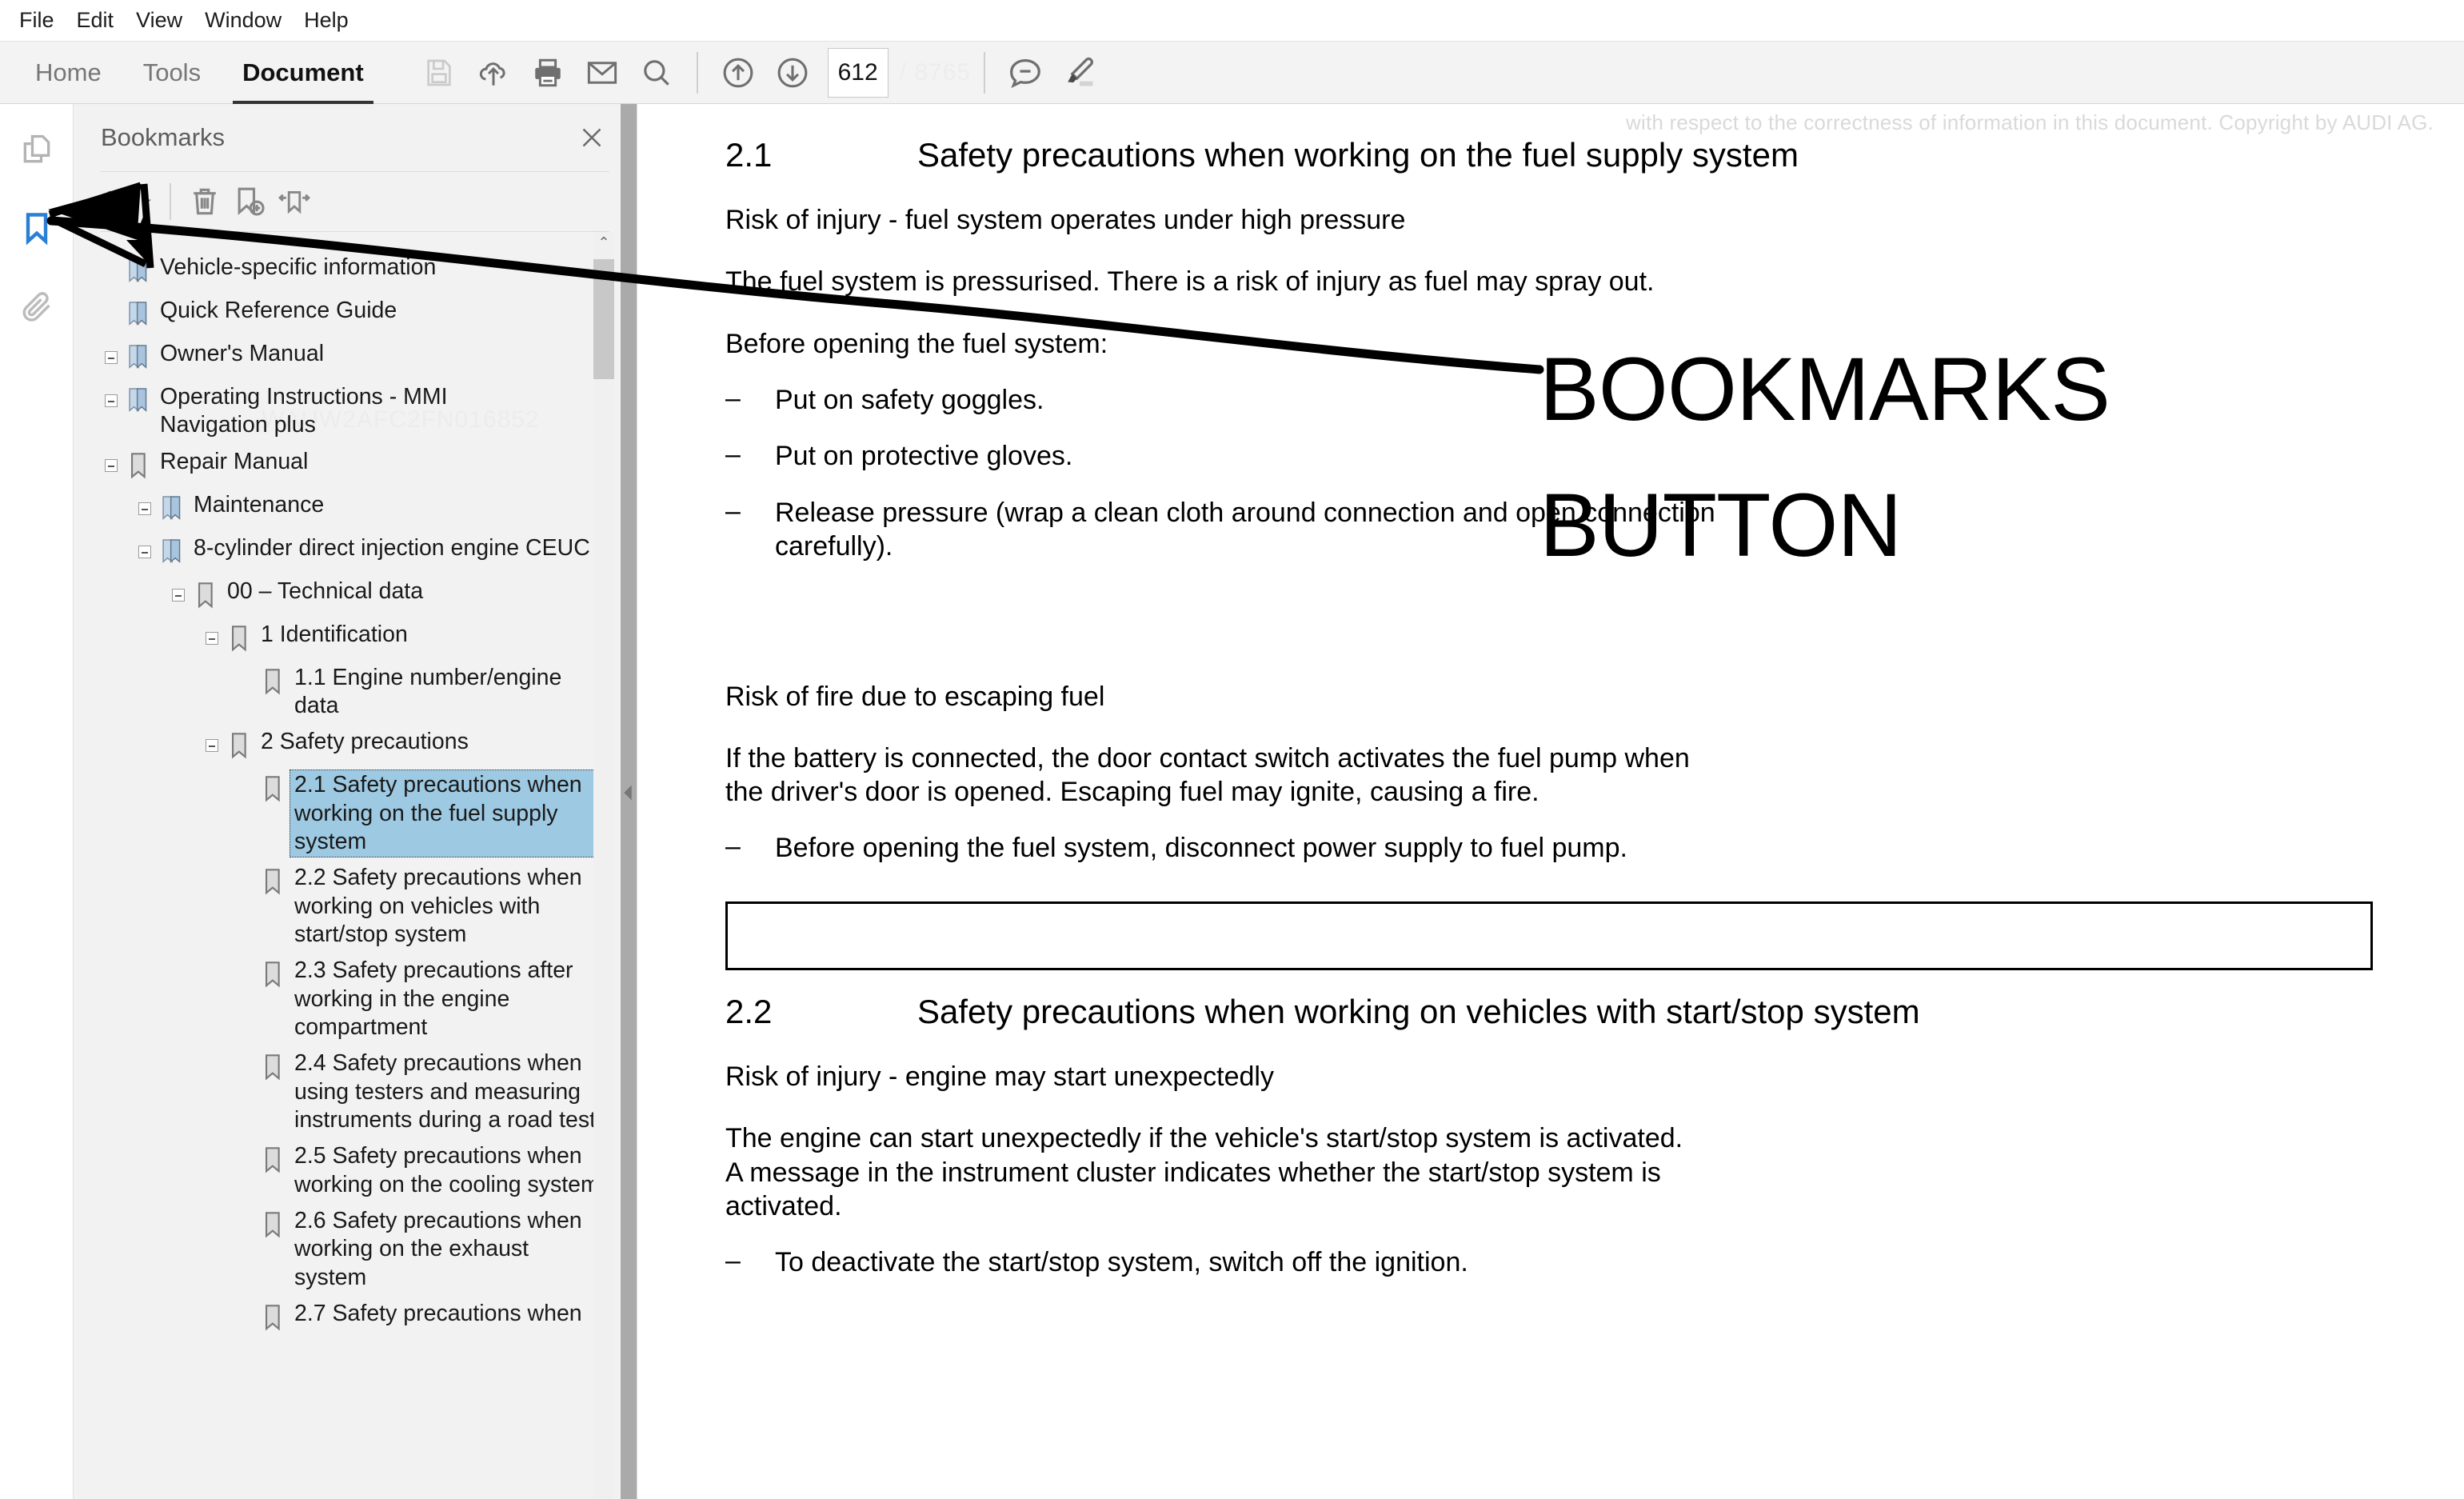 The width and height of the screenshot is (2464, 1499). What do you see at coordinates (909, 400) in the screenshot?
I see `bullet-text: Put on safety goggles.` at bounding box center [909, 400].